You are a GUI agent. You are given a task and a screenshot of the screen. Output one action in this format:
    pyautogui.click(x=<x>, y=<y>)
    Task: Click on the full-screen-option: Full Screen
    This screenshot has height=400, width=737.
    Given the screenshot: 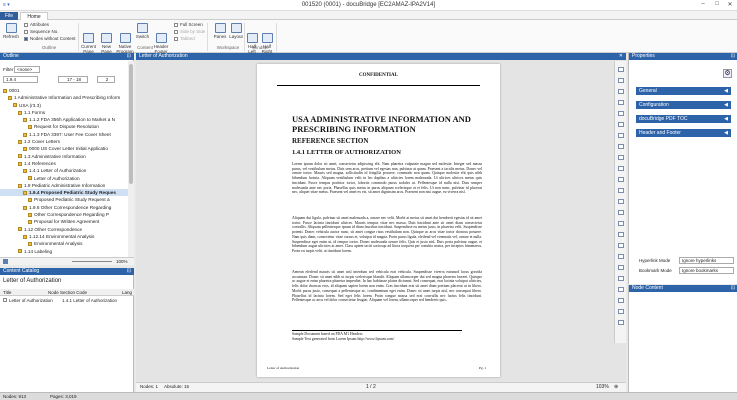 What is the action you would take?
    pyautogui.click(x=188, y=24)
    